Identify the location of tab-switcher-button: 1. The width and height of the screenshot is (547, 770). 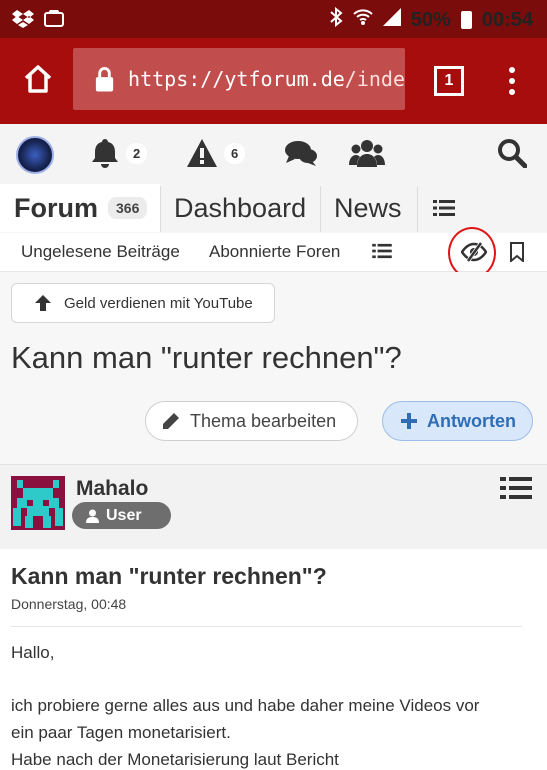
(449, 81).